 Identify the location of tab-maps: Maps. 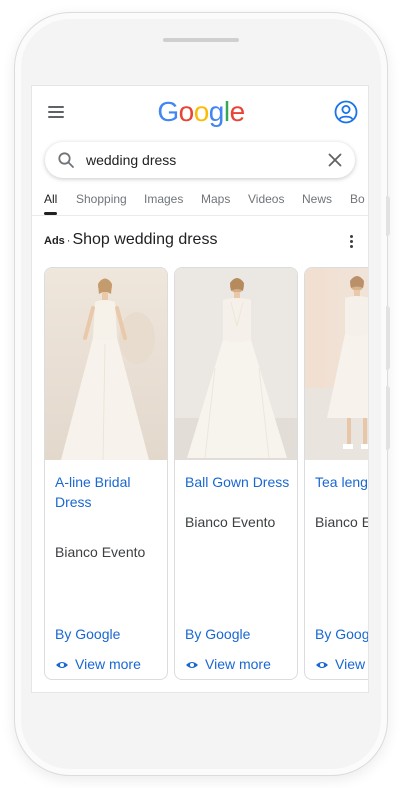
(215, 199).